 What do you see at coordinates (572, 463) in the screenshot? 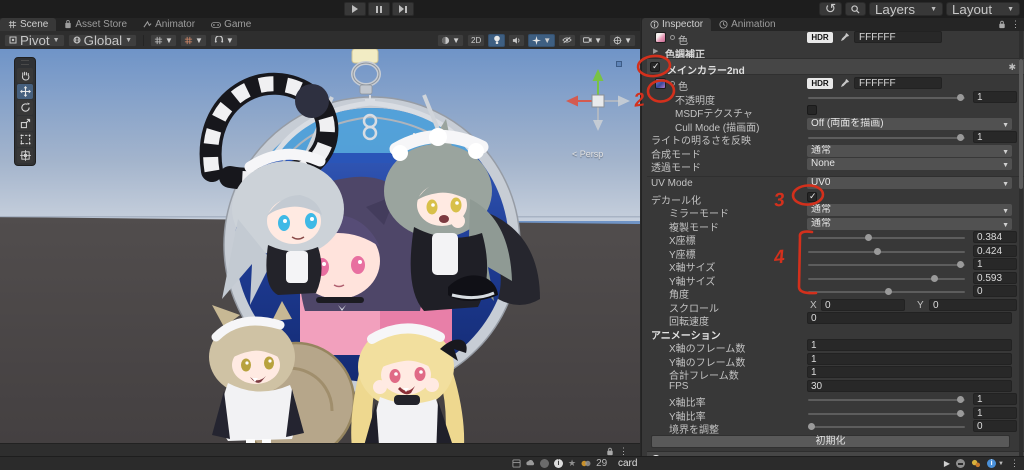
I see `star-icon: ★` at bounding box center [572, 463].